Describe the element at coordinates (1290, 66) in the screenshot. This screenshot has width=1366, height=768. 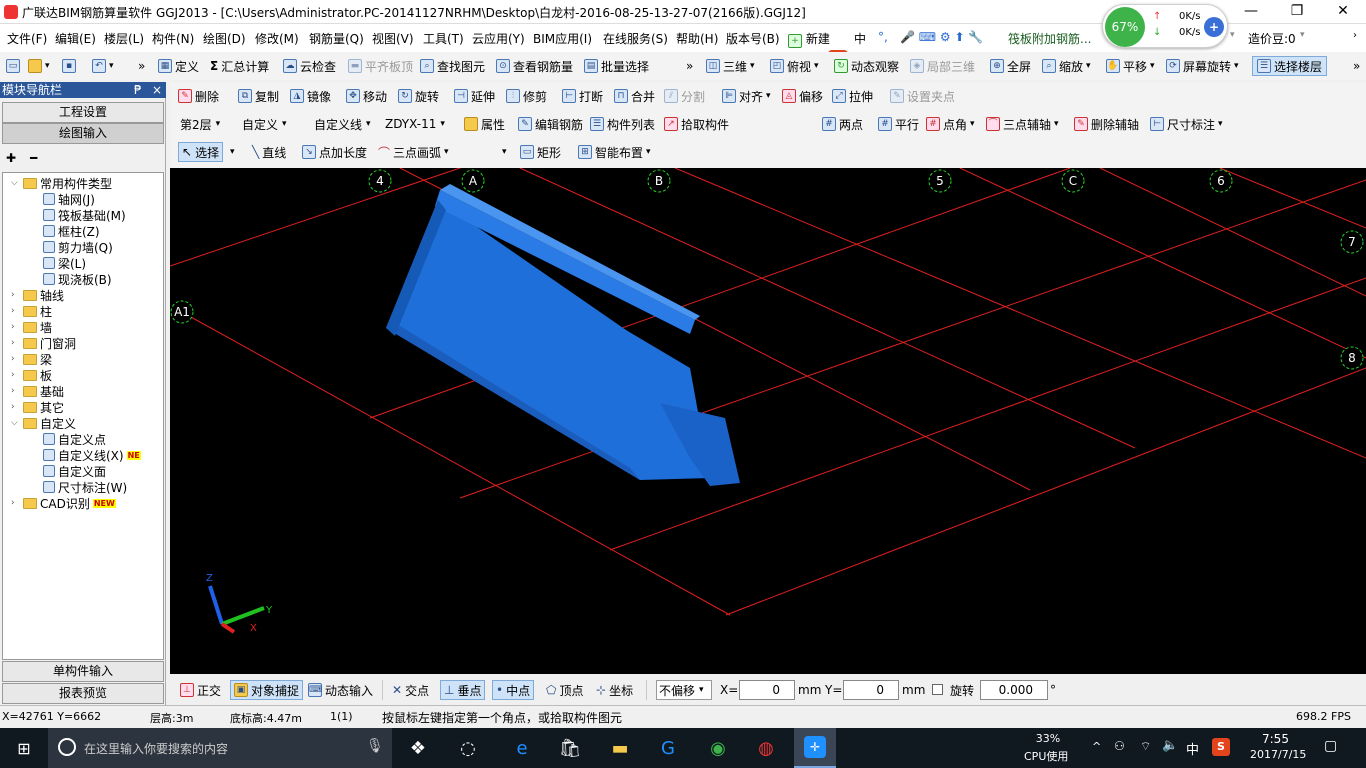
I see `select-floor-button: ☰ 选择楼层` at that location.